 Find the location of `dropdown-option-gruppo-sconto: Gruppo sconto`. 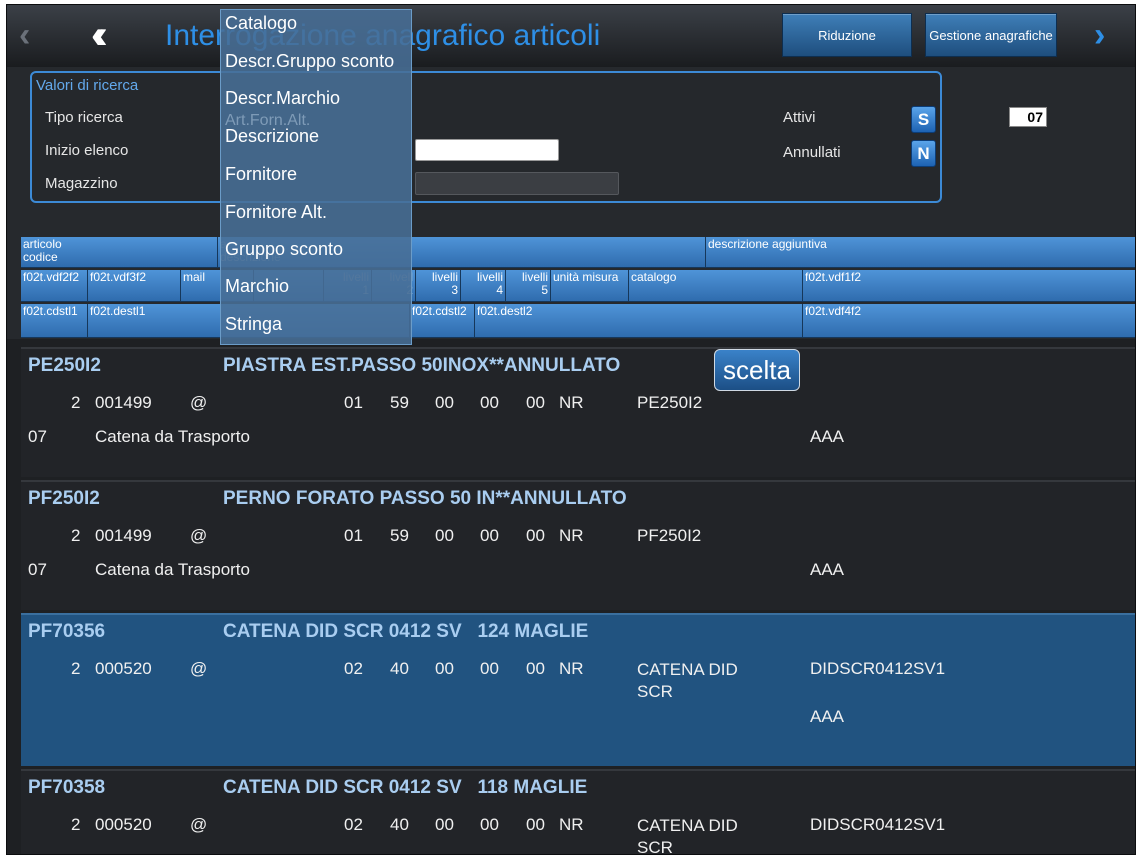

dropdown-option-gruppo-sconto: Gruppo sconto is located at coordinates (284, 249).